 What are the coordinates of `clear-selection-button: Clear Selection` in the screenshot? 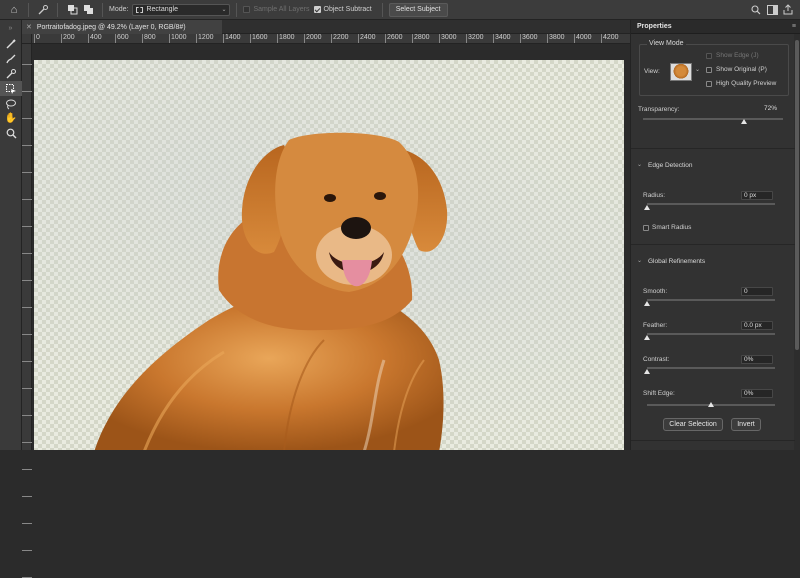 It's located at (693, 424).